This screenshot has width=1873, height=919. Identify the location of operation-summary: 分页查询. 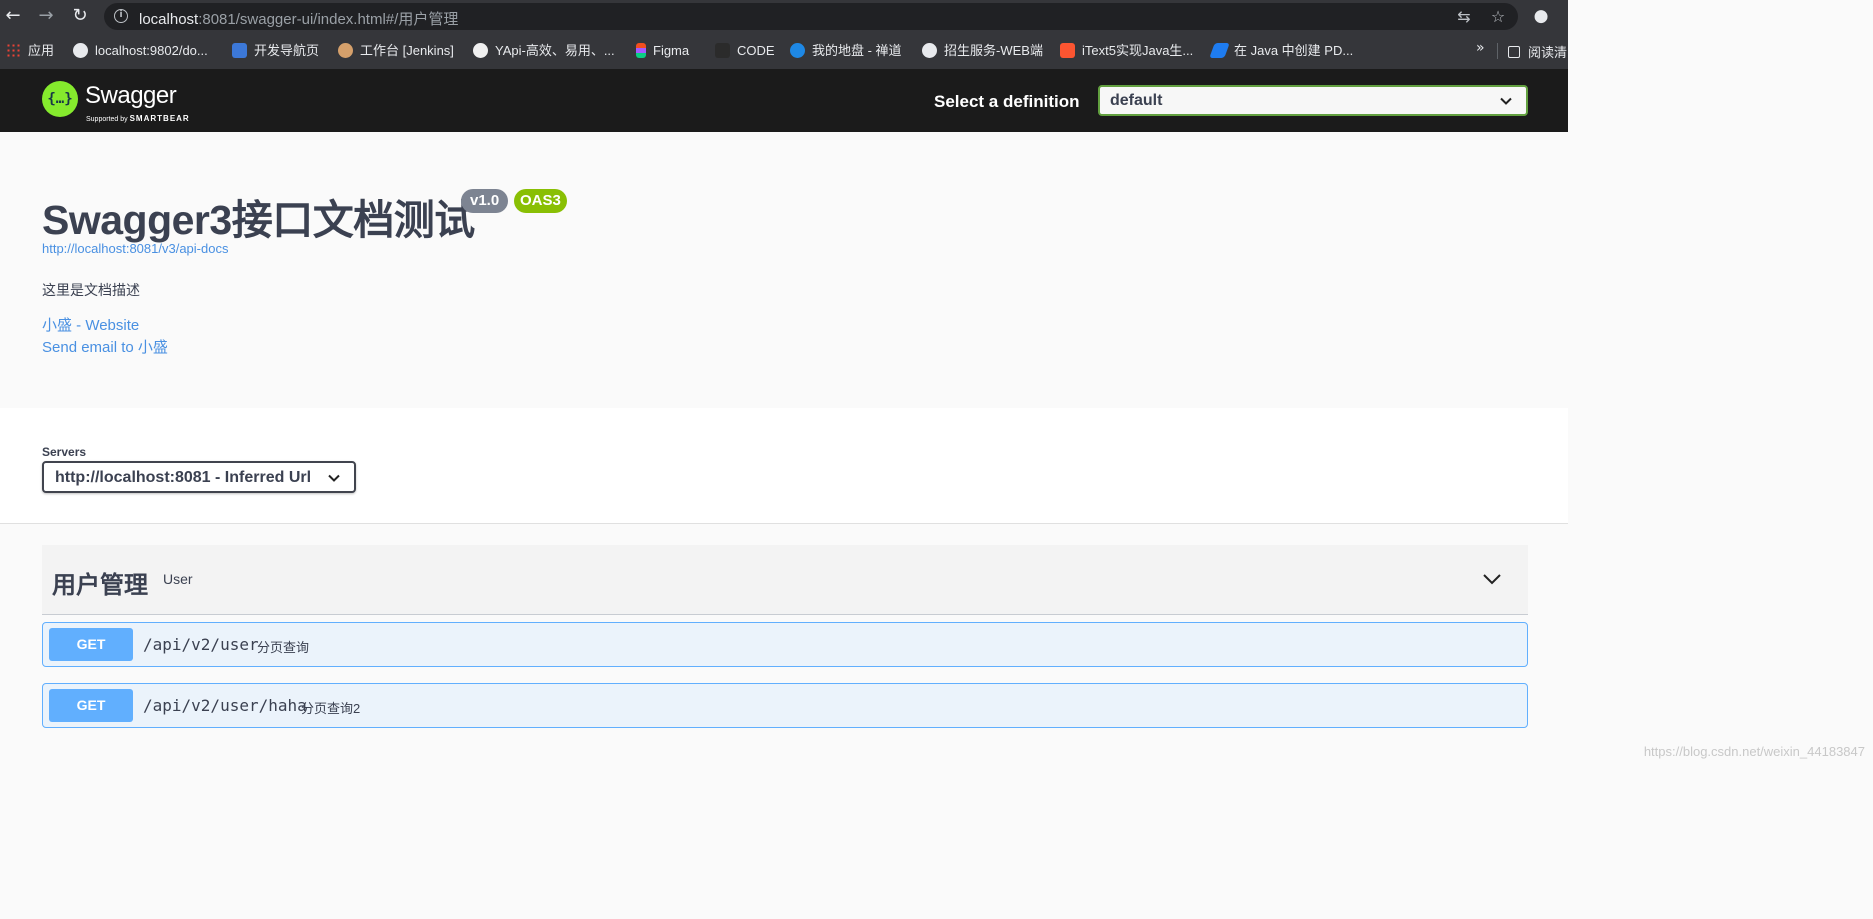
(283, 647).